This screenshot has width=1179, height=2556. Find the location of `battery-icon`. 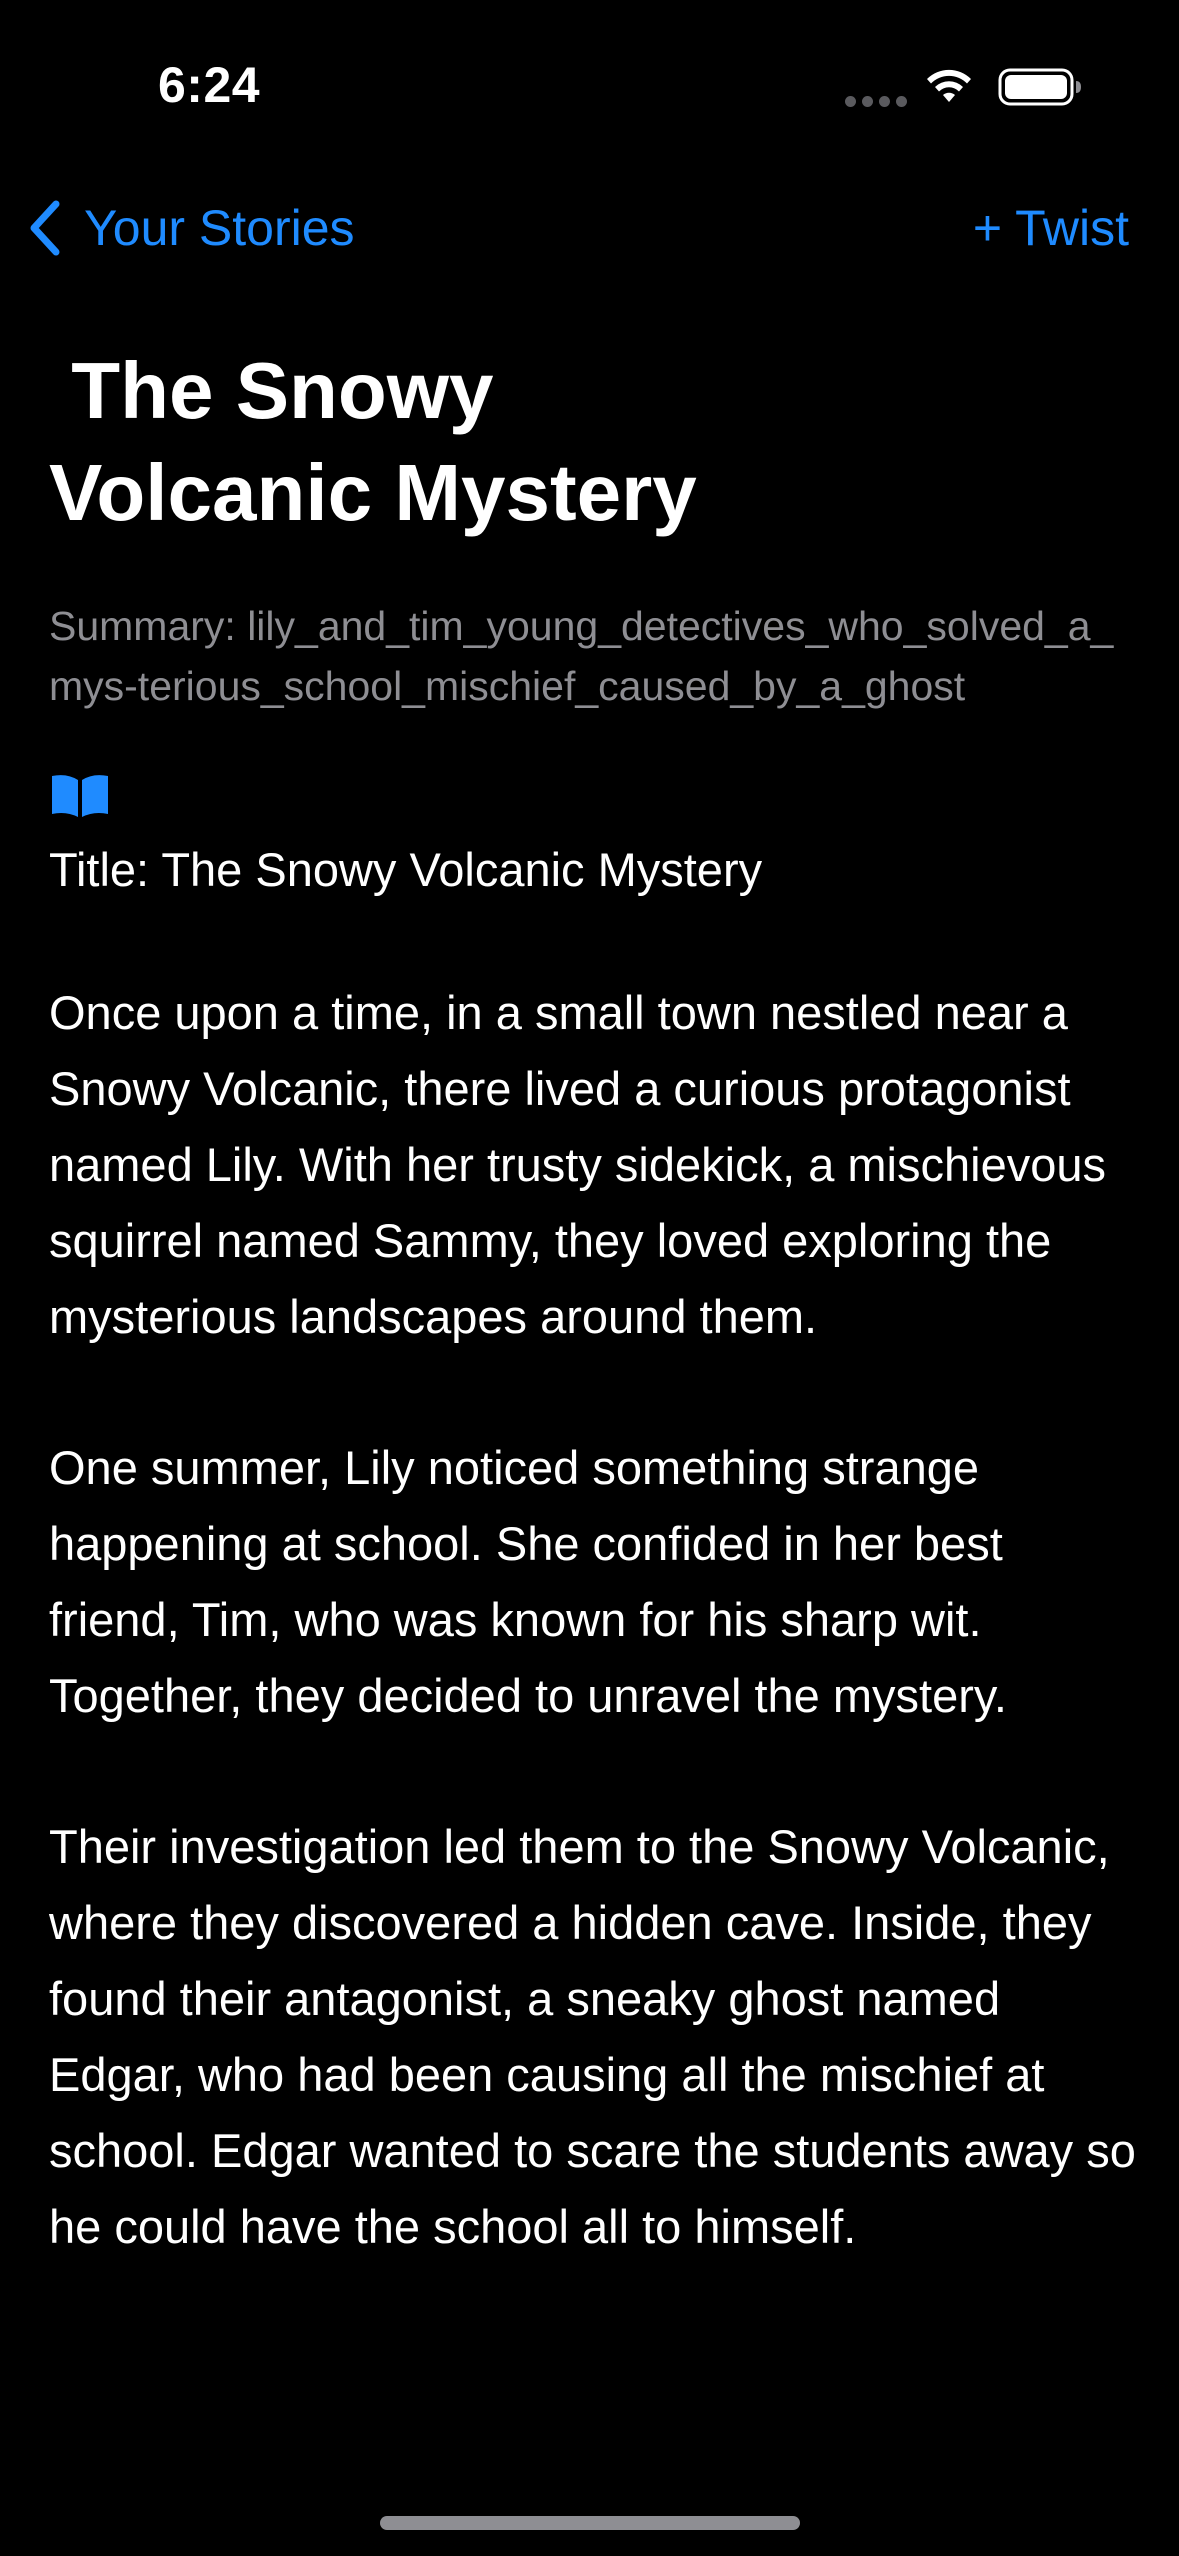

battery-icon is located at coordinates (1039, 87).